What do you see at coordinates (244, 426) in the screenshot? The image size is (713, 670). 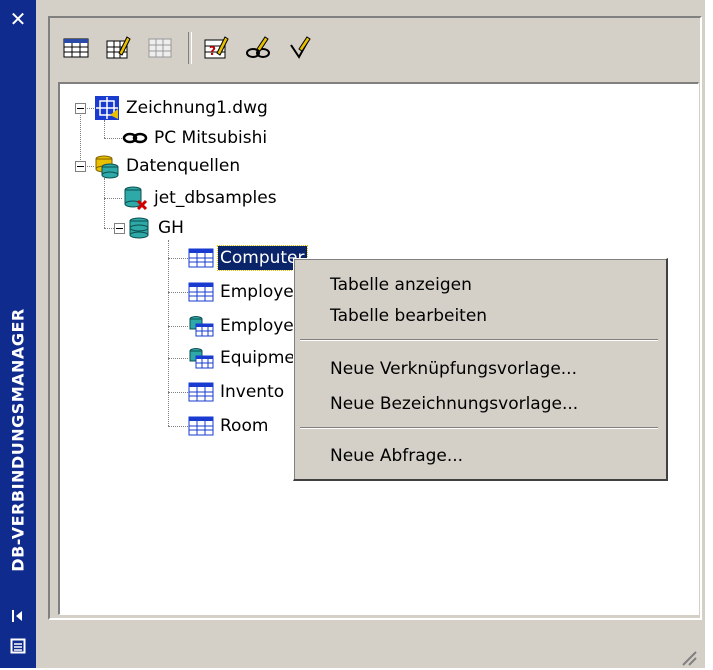 I see `tree-node-label: Room` at bounding box center [244, 426].